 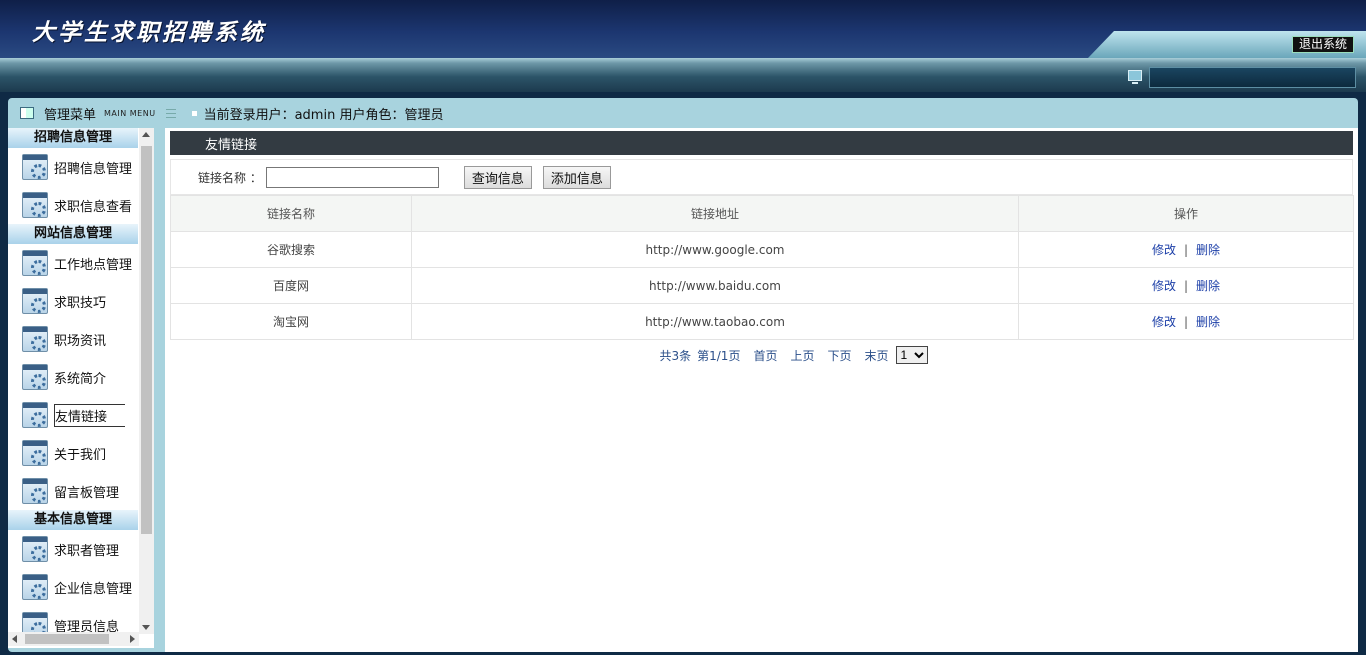 I want to click on cell-link-url: http://www.baidu.com, so click(x=715, y=285).